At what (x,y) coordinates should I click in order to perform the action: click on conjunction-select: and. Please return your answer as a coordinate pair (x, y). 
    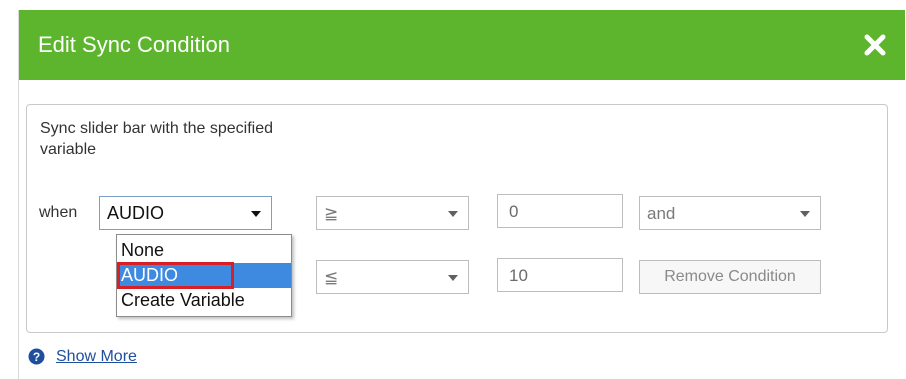
    Looking at the image, I should click on (730, 213).